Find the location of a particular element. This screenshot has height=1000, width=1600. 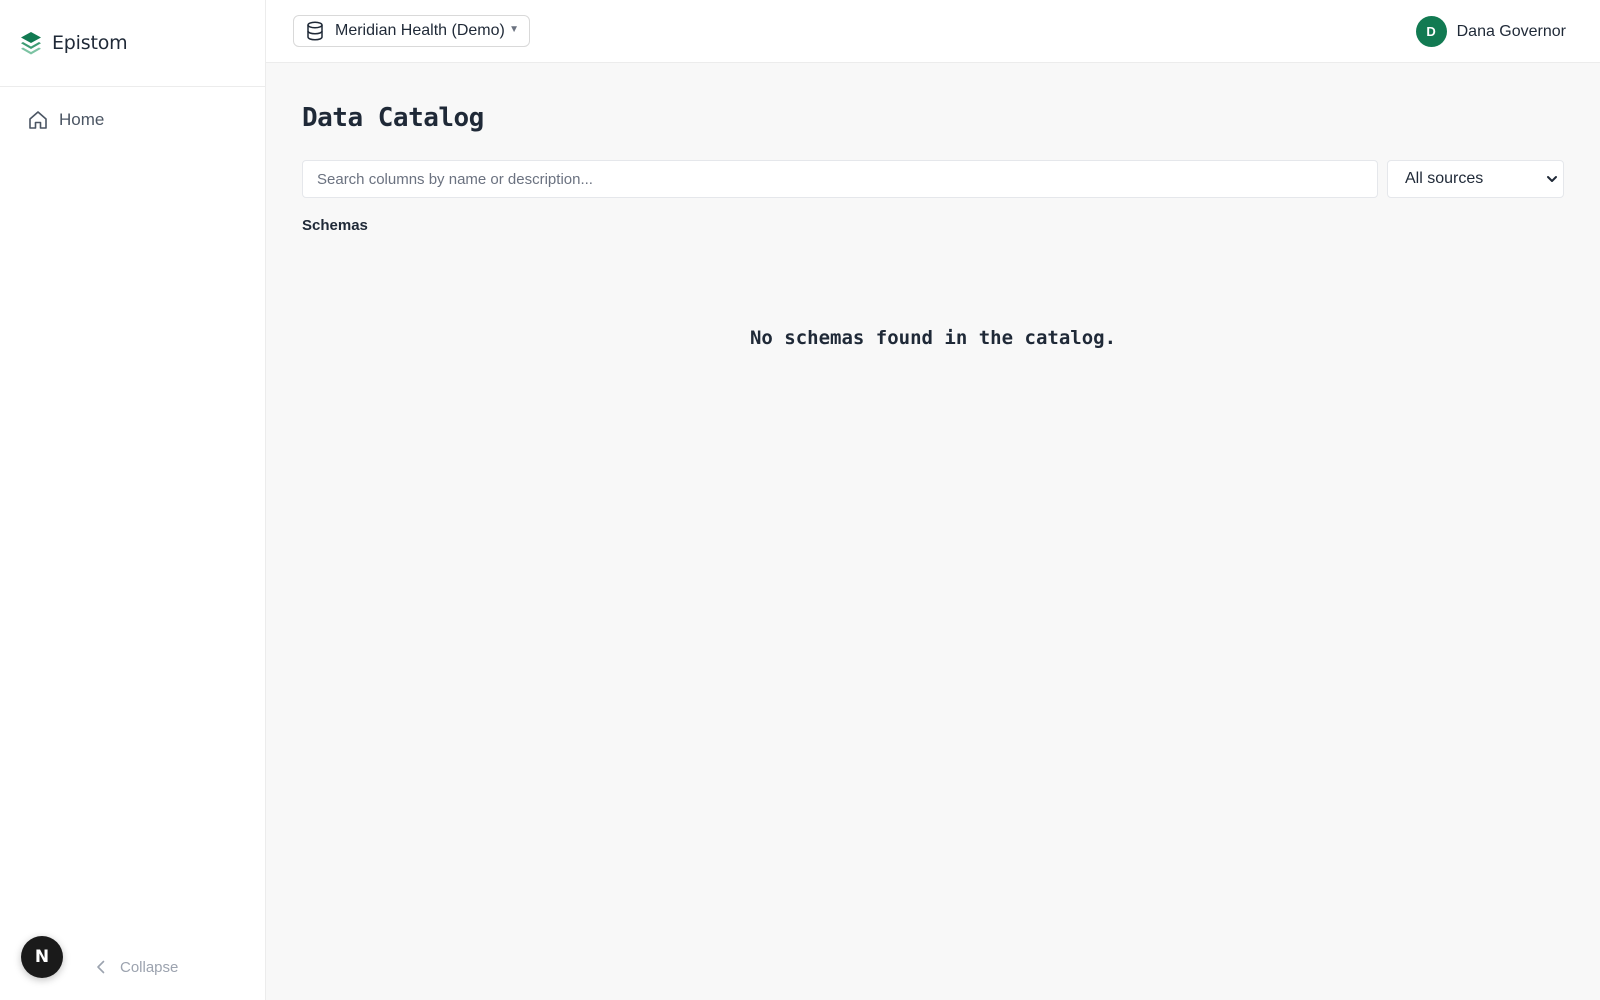

sidebar-item-home: Home is located at coordinates (132, 120).